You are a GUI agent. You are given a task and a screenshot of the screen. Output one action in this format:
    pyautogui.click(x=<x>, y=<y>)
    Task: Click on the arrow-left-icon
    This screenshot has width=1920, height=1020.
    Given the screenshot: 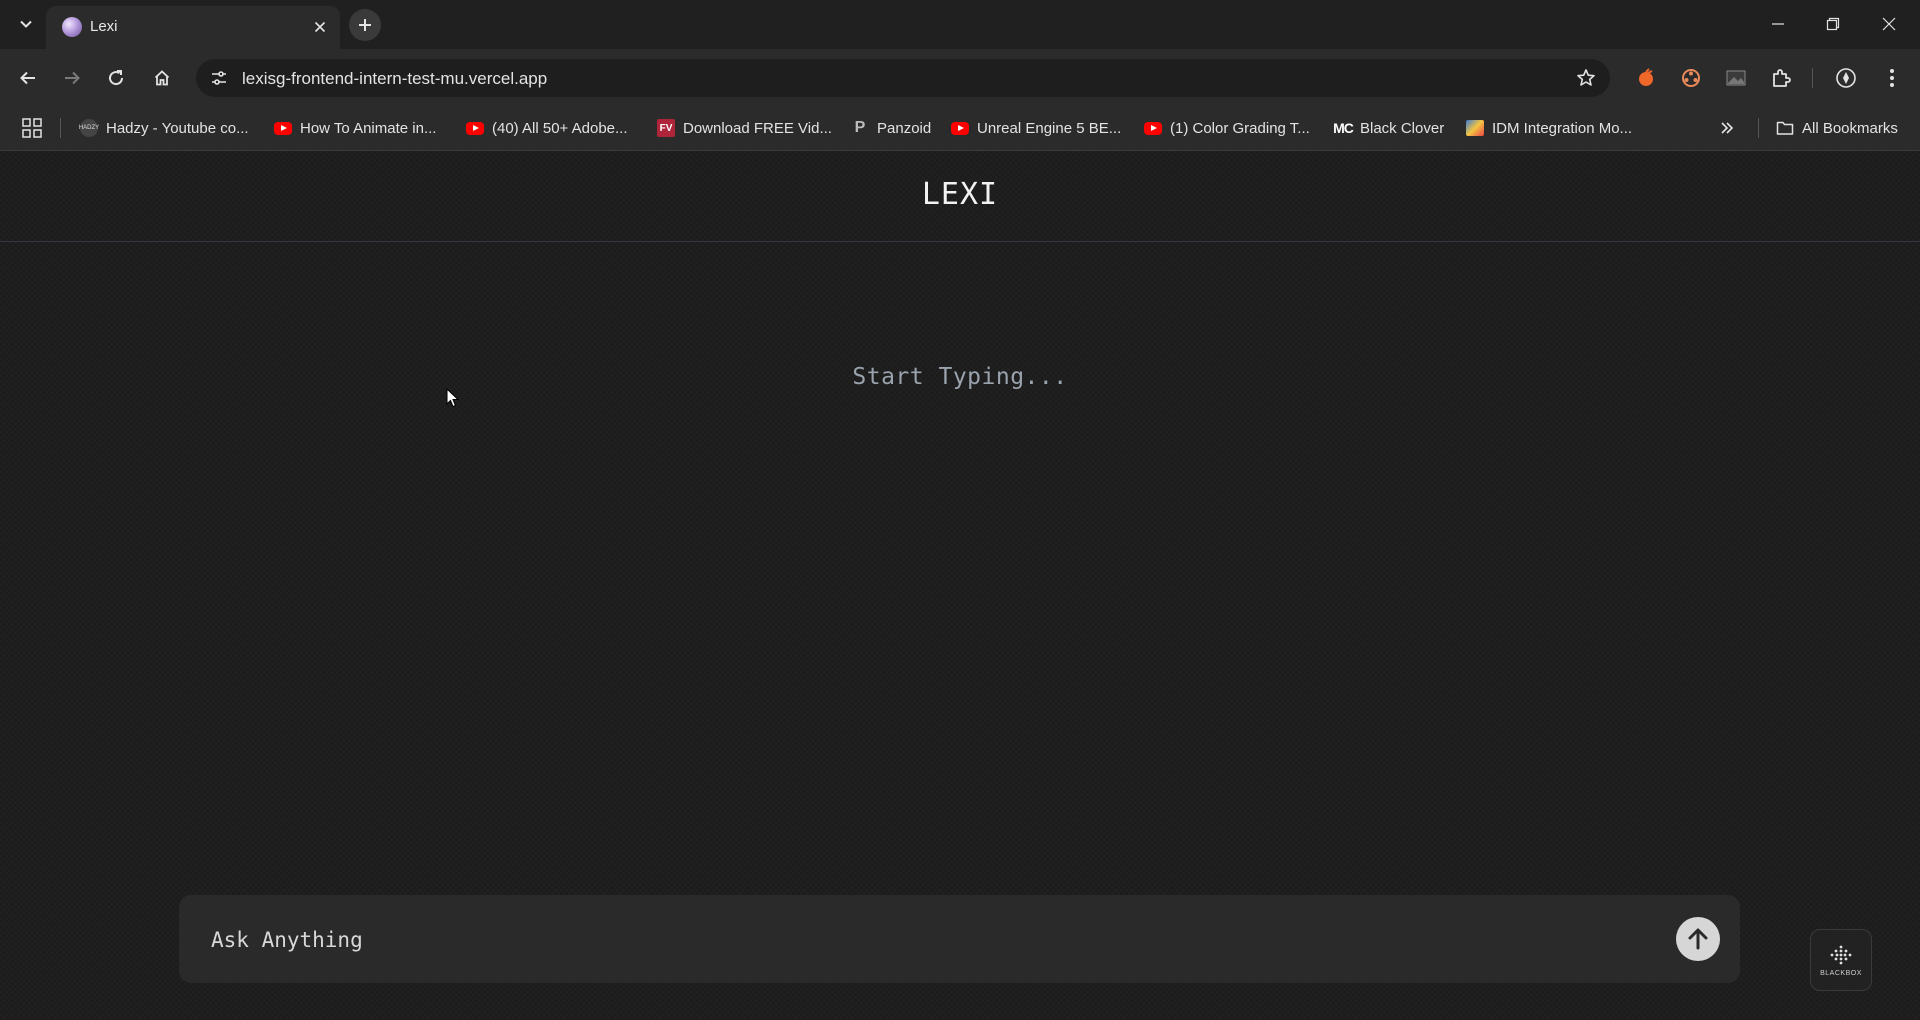 What is the action you would take?
    pyautogui.click(x=27, y=78)
    